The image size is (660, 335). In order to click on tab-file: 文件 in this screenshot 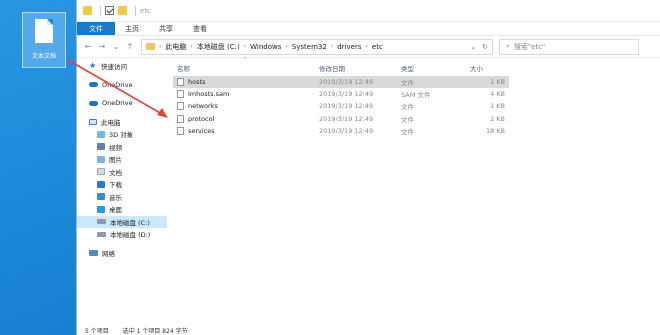, I will do `click(96, 28)`.